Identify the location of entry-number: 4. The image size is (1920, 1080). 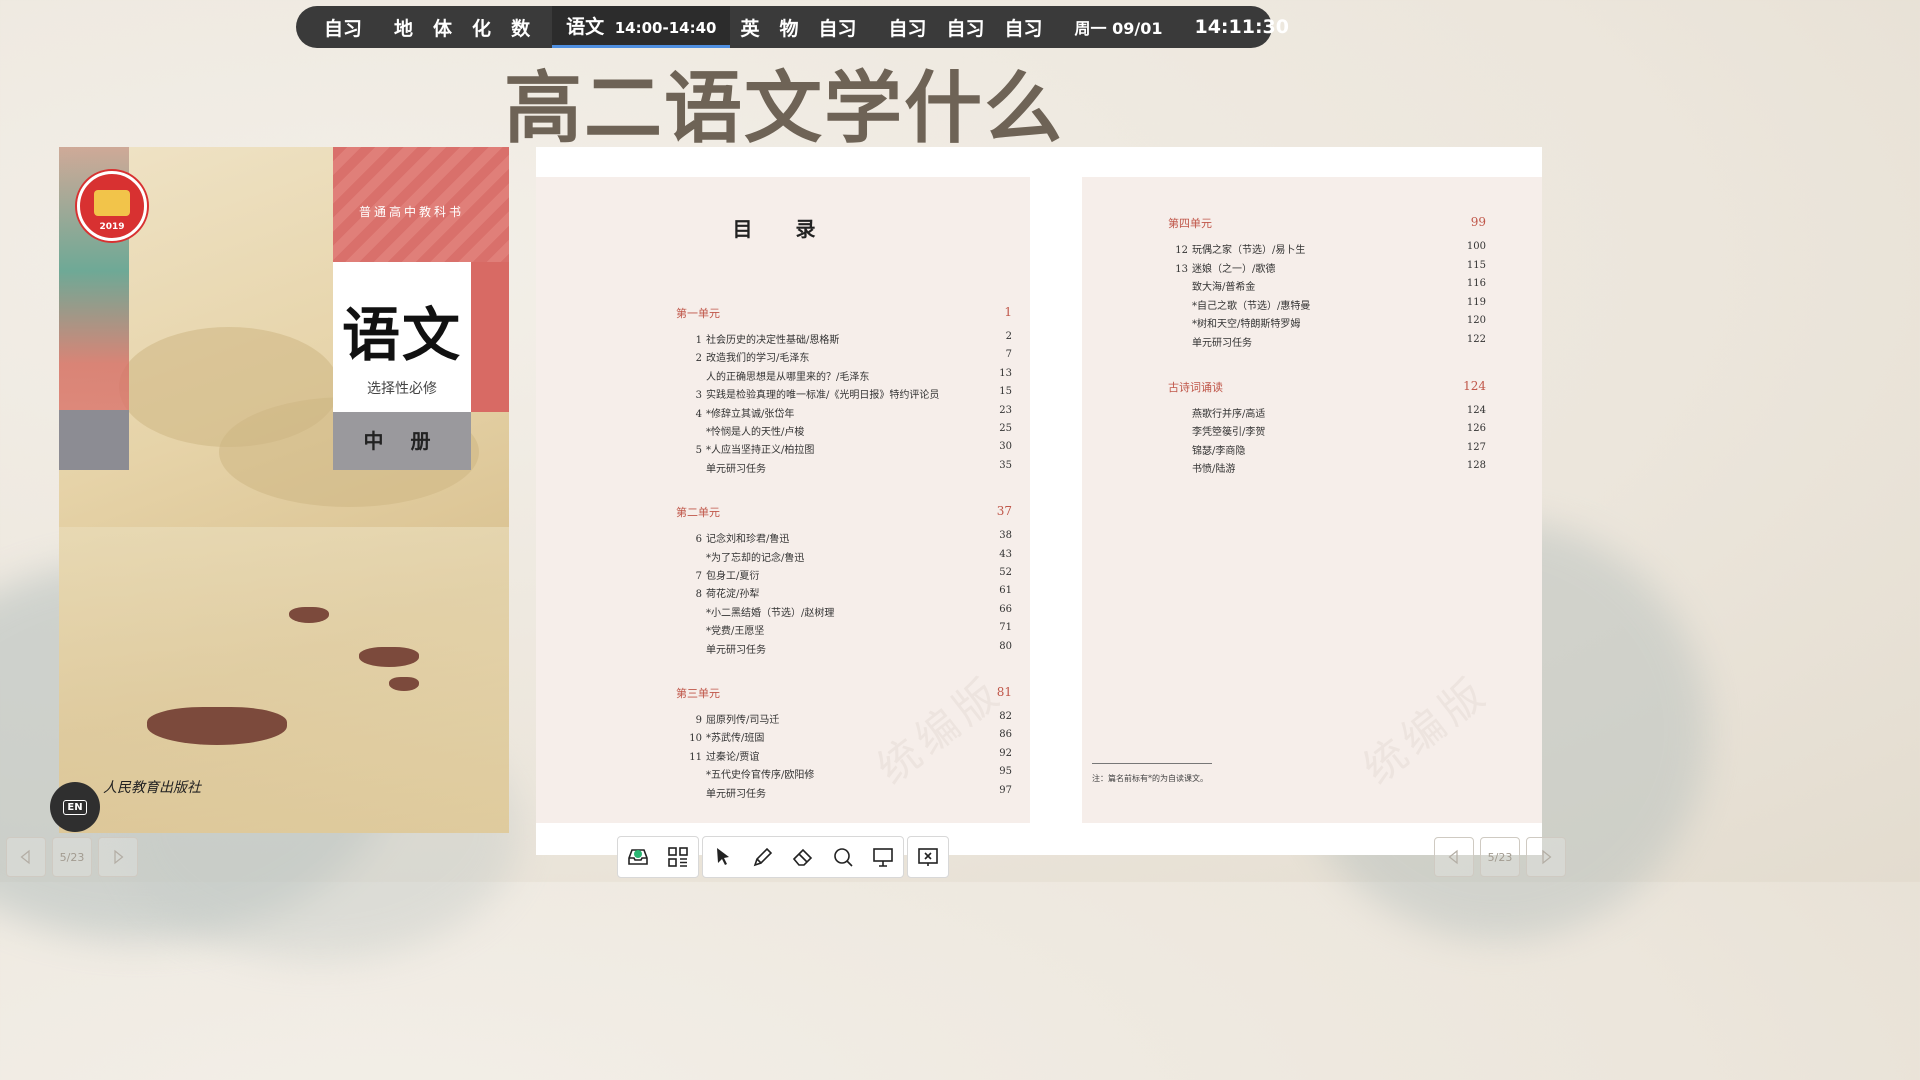
(698, 414).